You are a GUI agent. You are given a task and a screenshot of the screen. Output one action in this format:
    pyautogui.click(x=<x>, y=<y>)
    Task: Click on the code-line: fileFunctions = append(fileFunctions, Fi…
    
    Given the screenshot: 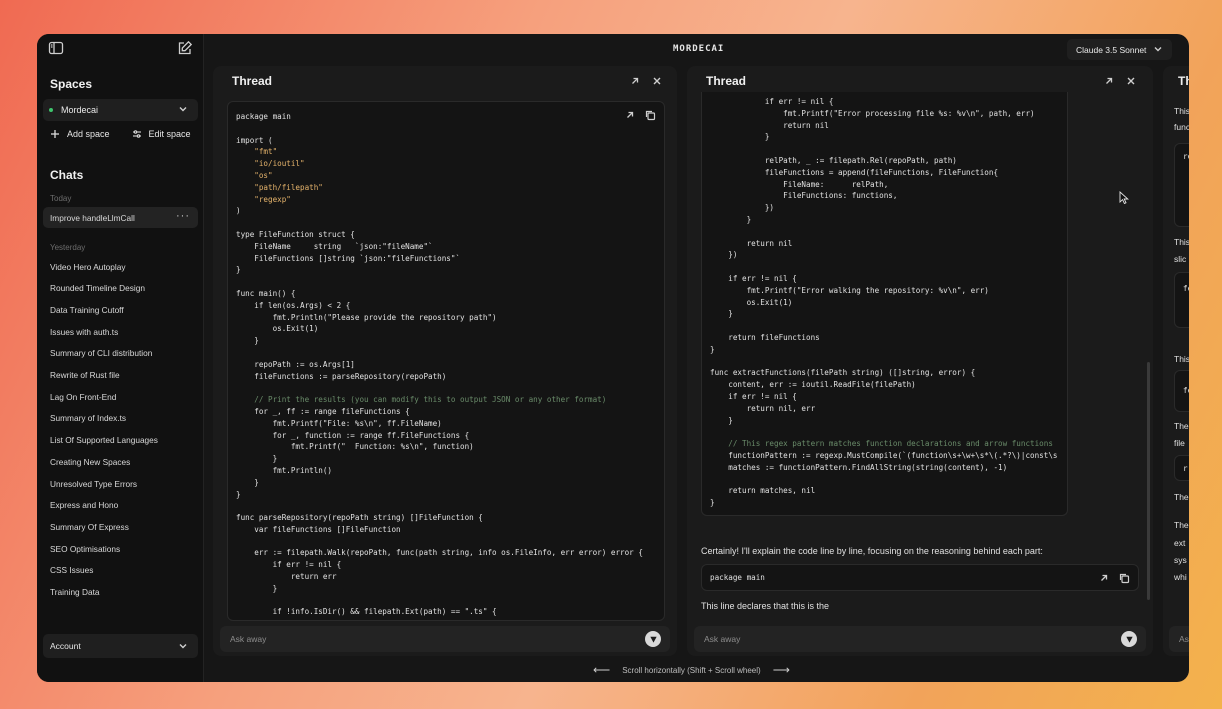 What is the action you would take?
    pyautogui.click(x=854, y=172)
    